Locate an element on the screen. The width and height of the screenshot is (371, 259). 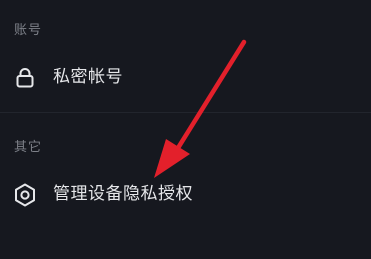
settings-item-label: 管理设备隐私授权 is located at coordinates (123, 194).